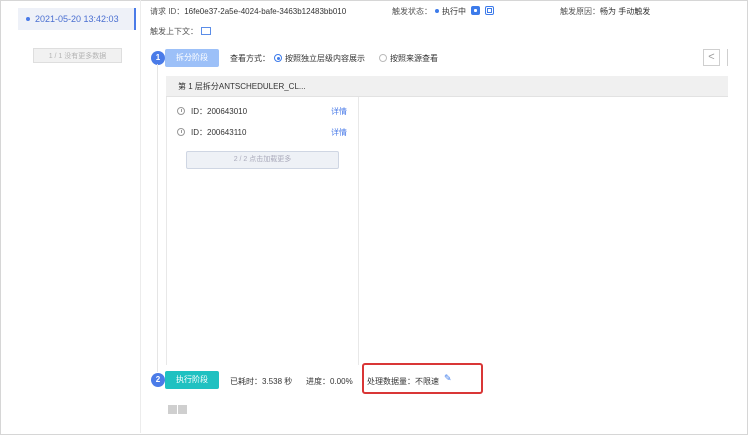 The width and height of the screenshot is (748, 435). I want to click on history-item-time: 2021-05-20 13:42:03, so click(77, 19).